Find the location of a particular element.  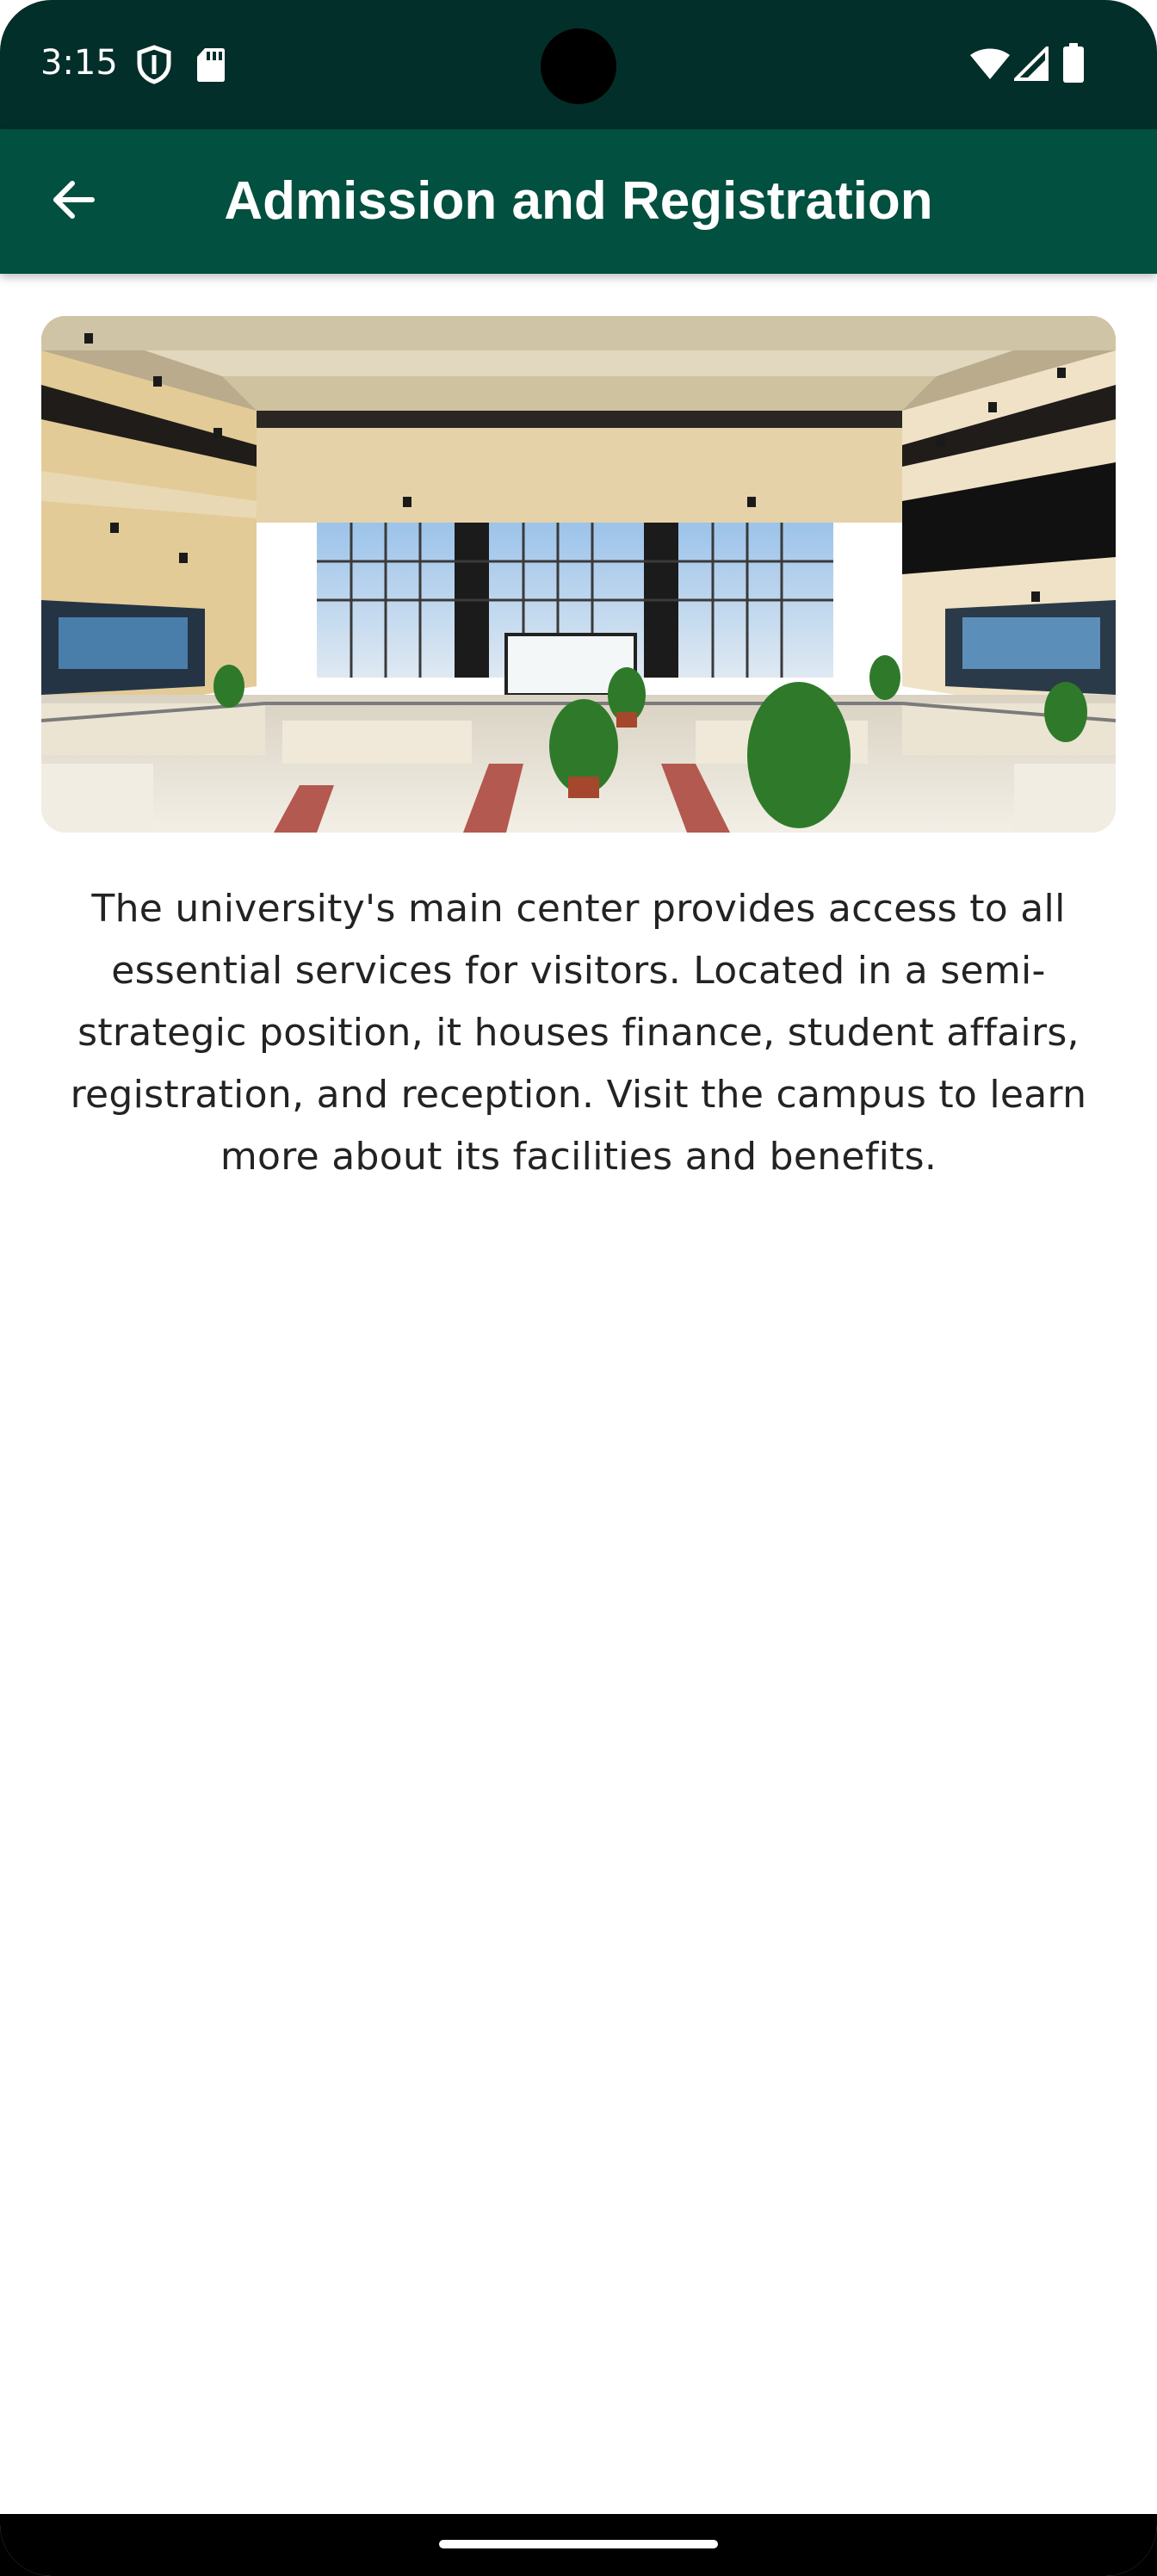

arrow-back-icon is located at coordinates (74, 202).